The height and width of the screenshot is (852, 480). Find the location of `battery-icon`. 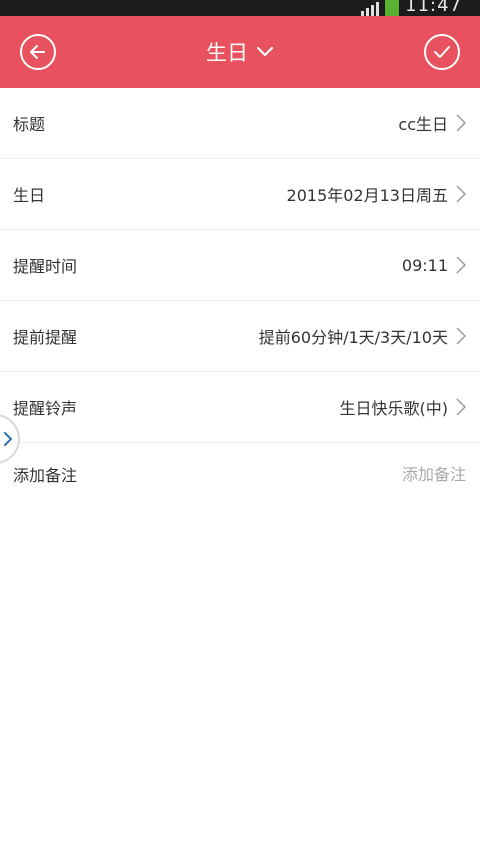

battery-icon is located at coordinates (392, 8).